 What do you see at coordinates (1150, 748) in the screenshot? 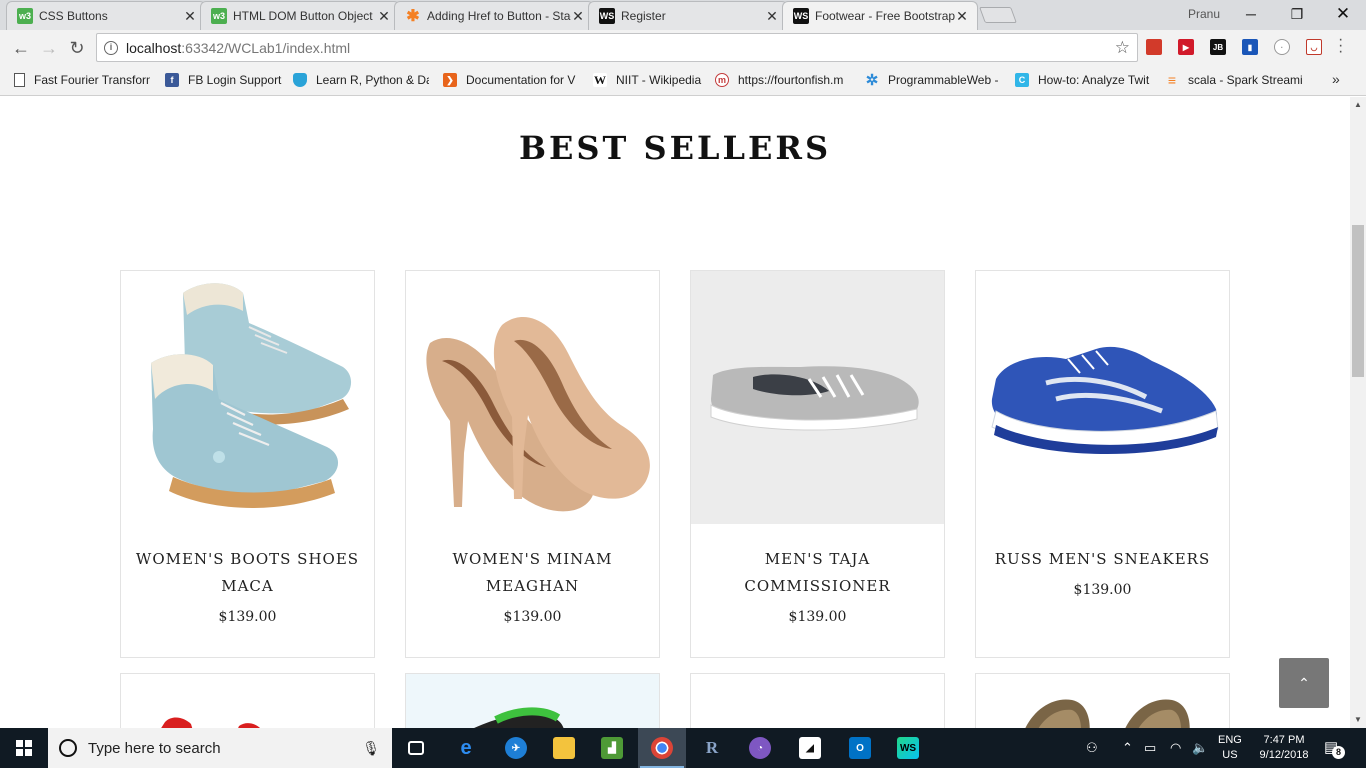
I see `battery-icon: ▭` at bounding box center [1150, 748].